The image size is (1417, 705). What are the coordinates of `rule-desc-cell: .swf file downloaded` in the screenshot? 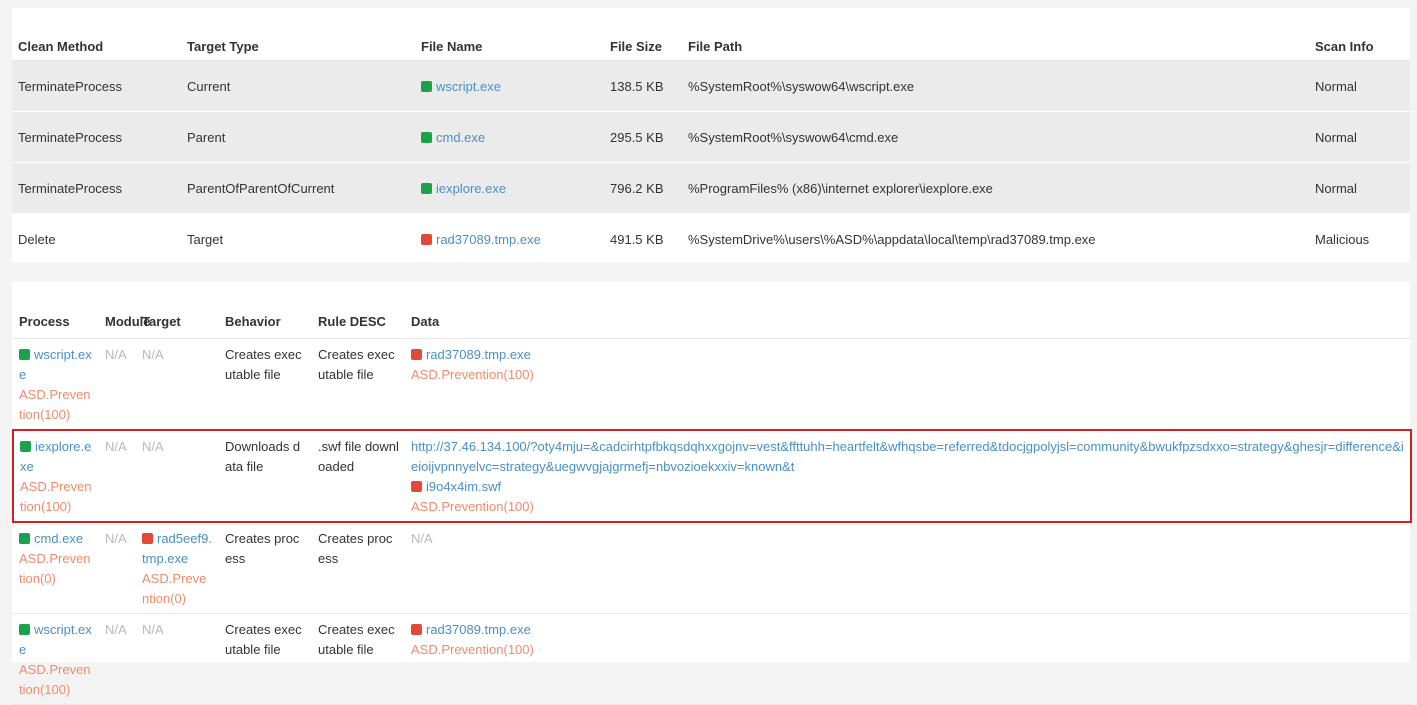 It's located at (358, 476).